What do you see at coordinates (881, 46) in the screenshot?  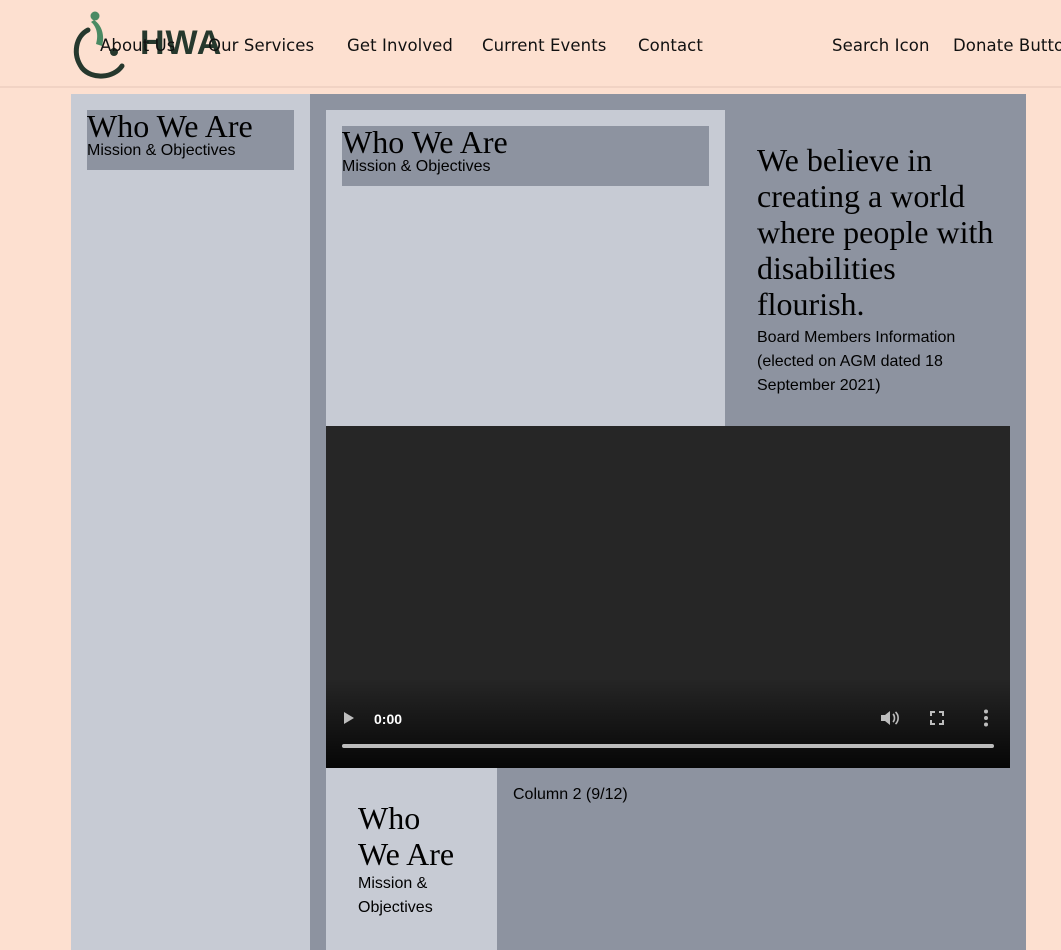 I see `search-button: Search Icon` at bounding box center [881, 46].